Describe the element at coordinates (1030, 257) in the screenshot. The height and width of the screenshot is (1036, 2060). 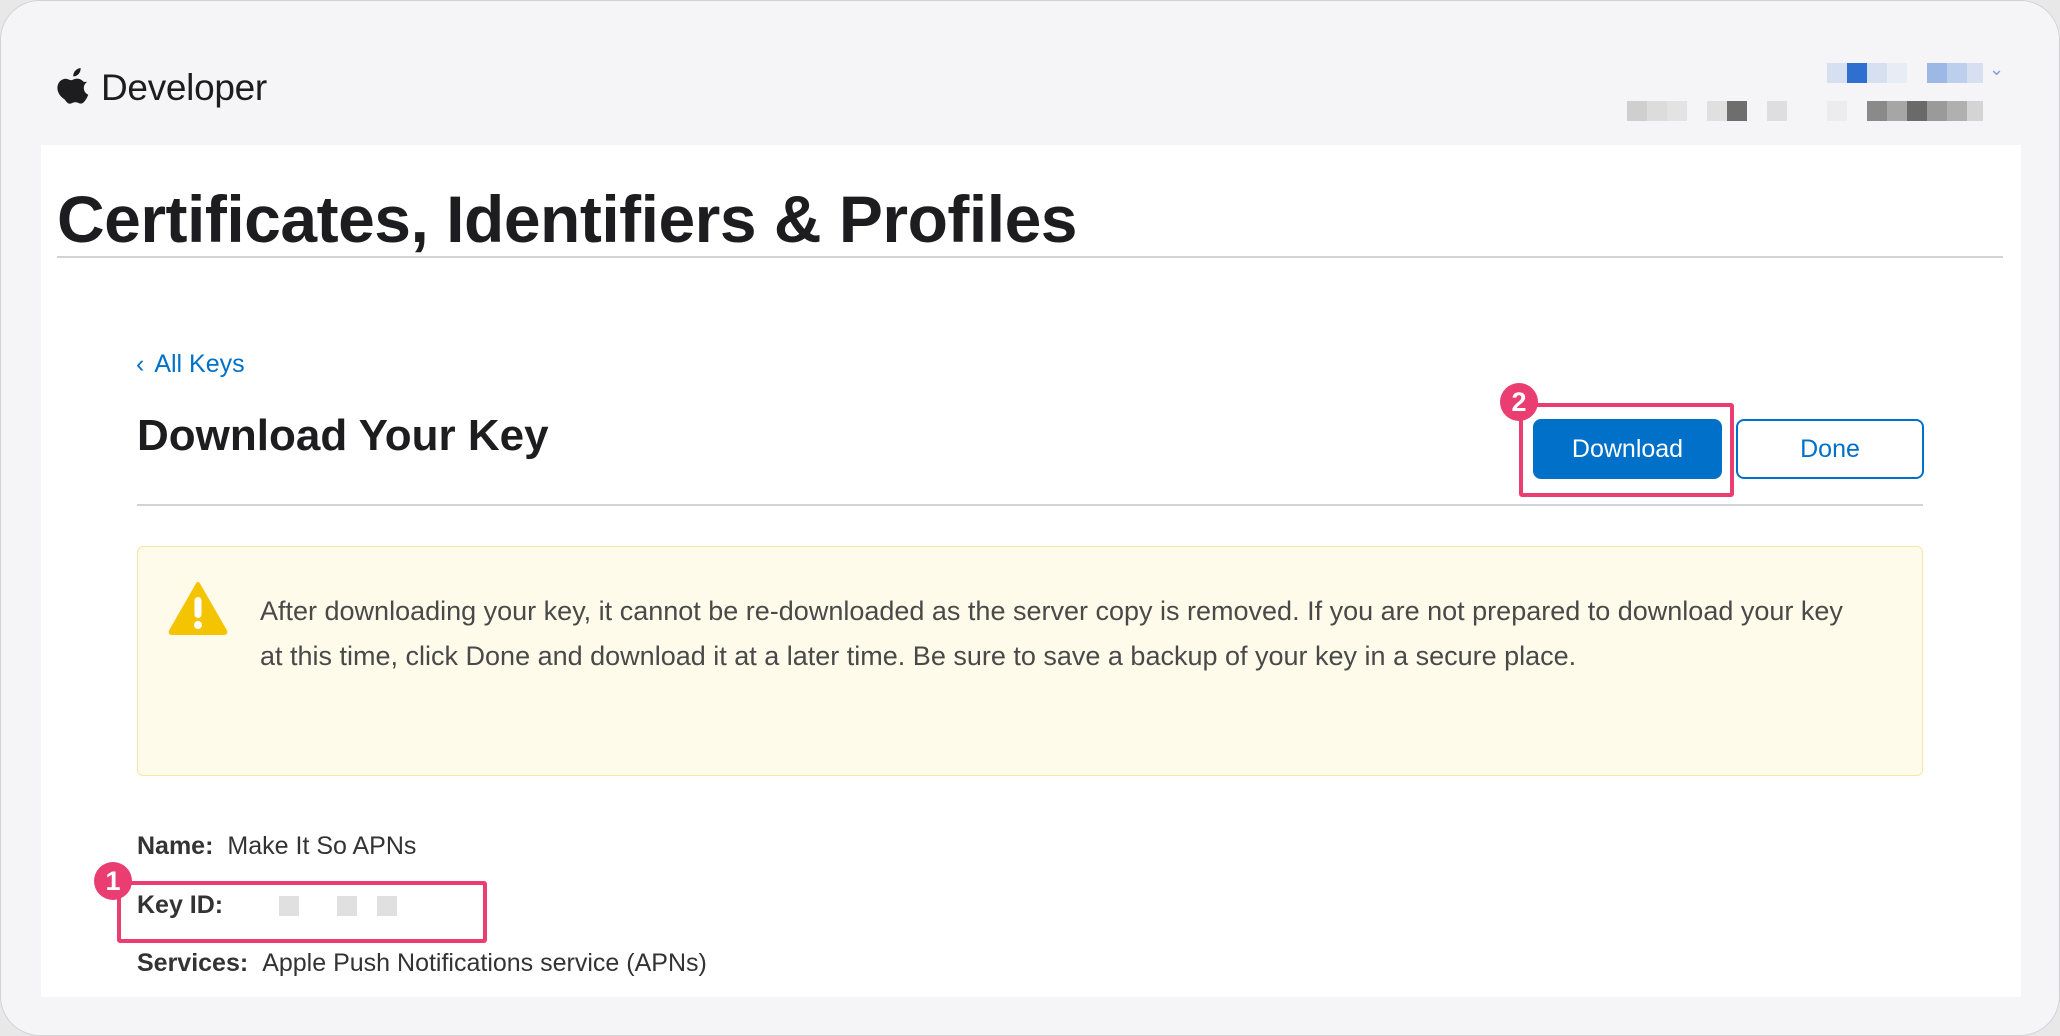
I see `title-divider` at that location.